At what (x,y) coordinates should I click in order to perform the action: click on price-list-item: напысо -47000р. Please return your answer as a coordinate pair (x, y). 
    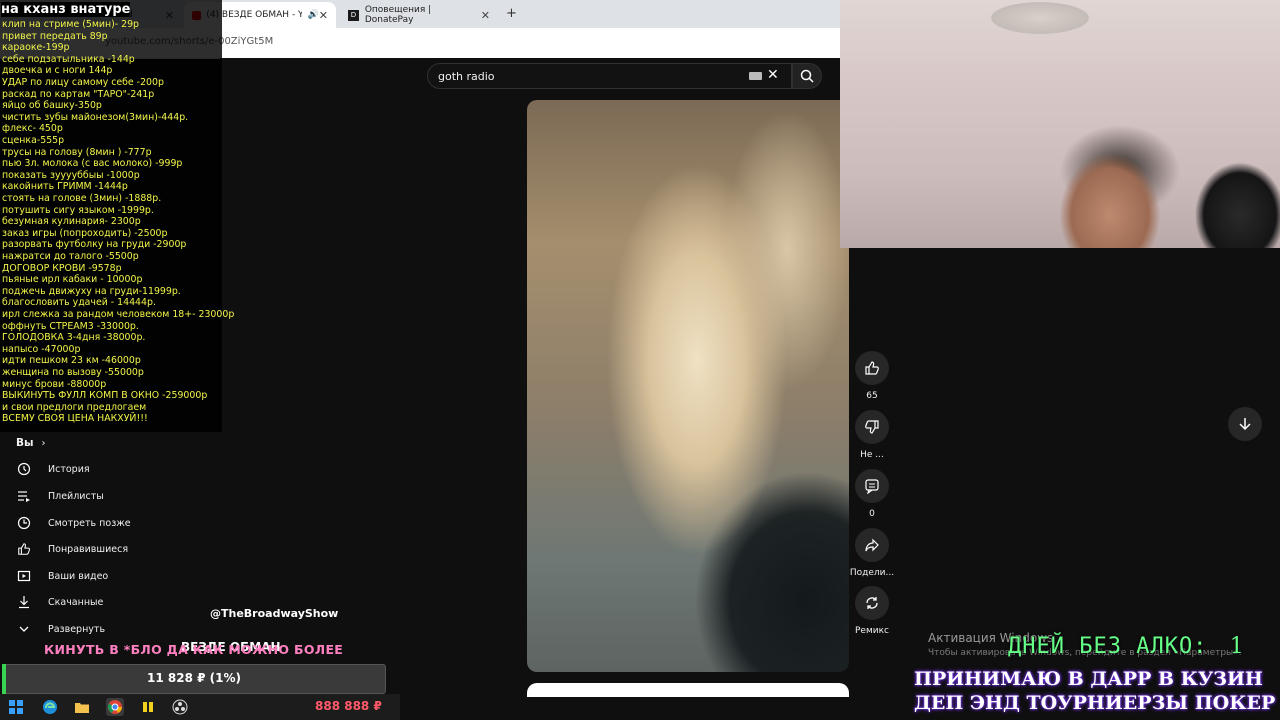
    Looking at the image, I should click on (41, 349).